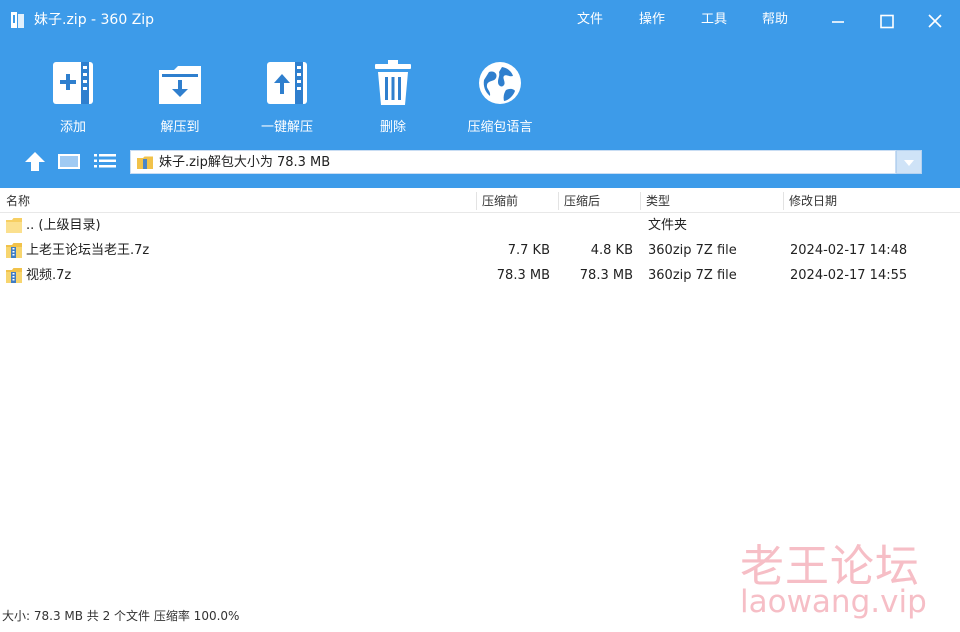 This screenshot has width=960, height=632. What do you see at coordinates (611, 250) in the screenshot?
I see `file-size-after: 4.8 KB` at bounding box center [611, 250].